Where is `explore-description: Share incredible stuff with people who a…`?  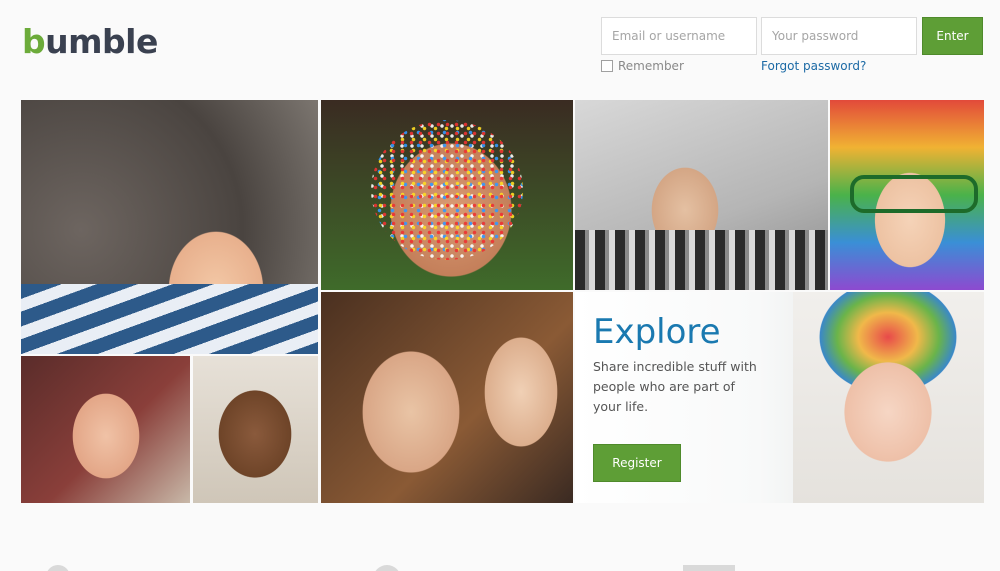 explore-description: Share incredible stuff with people who a… is located at coordinates (675, 386).